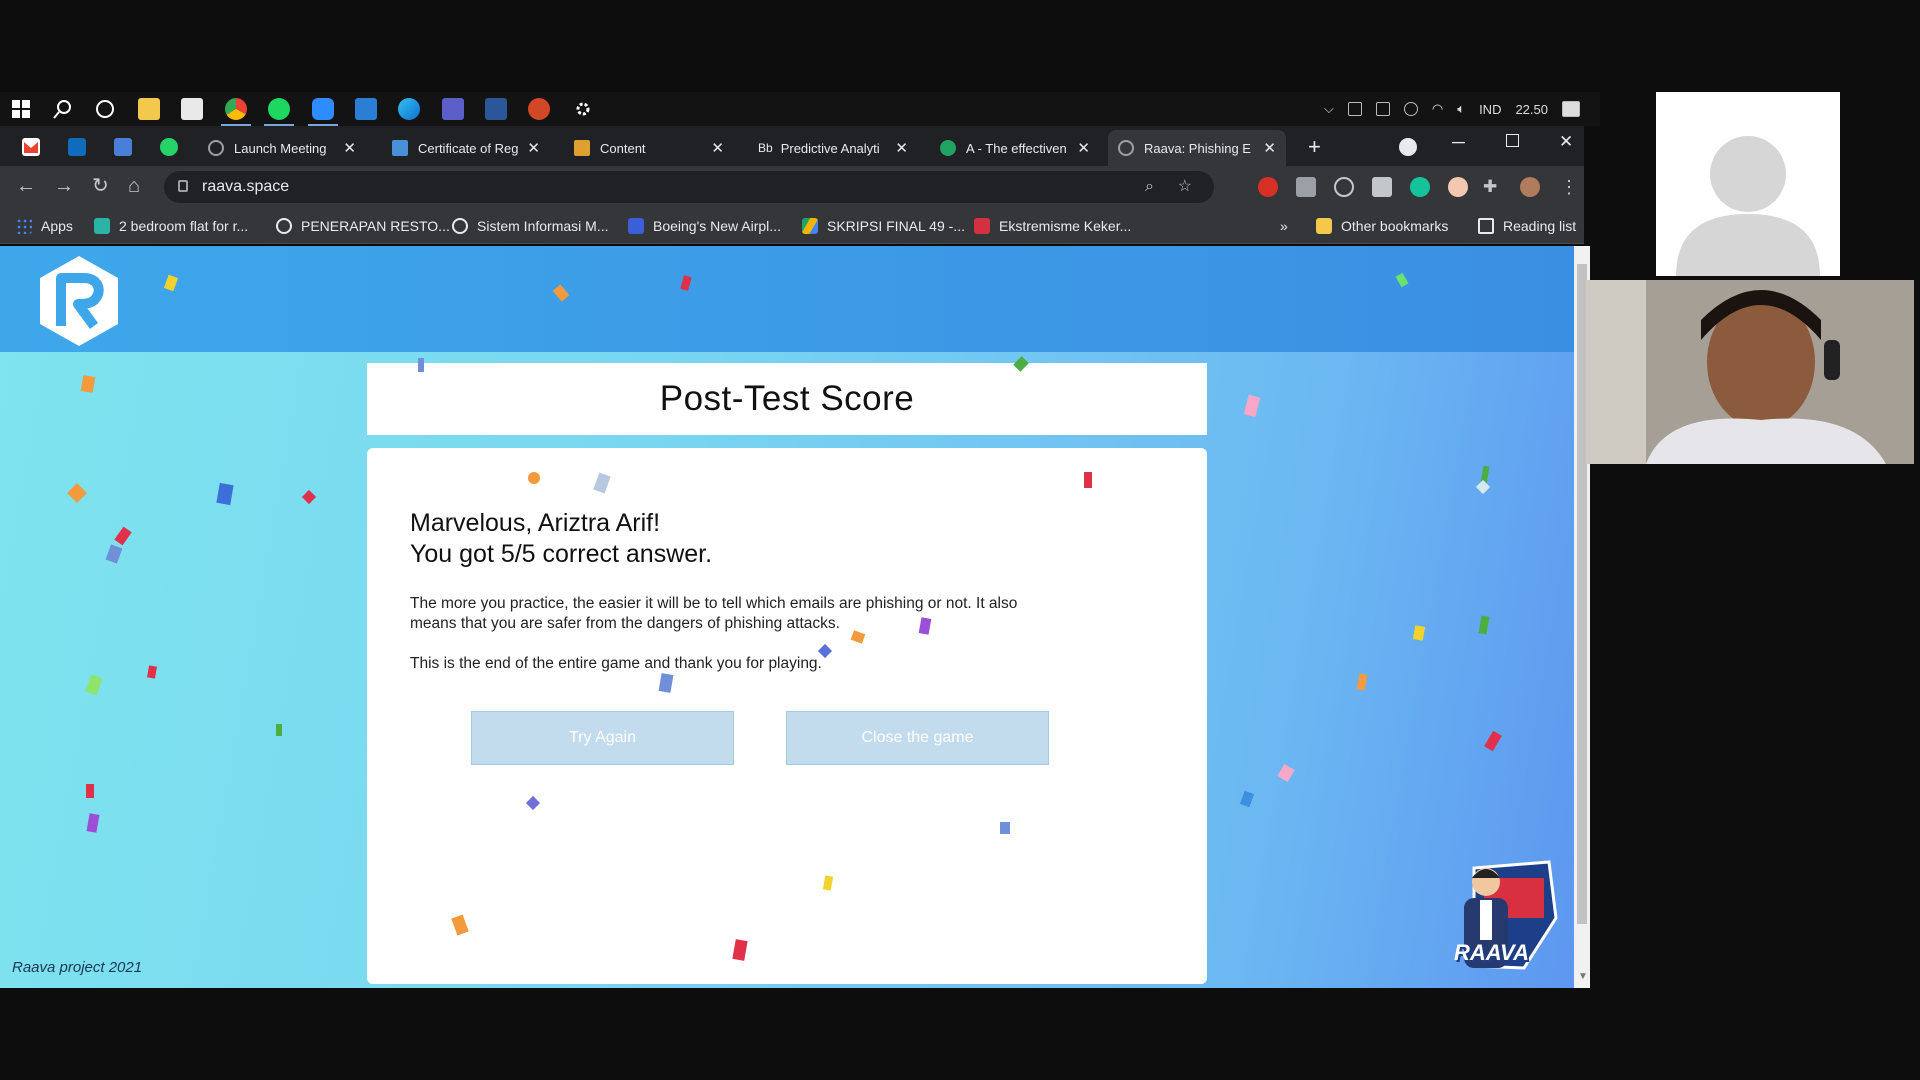  I want to click on reload-icon: ↻, so click(100, 186).